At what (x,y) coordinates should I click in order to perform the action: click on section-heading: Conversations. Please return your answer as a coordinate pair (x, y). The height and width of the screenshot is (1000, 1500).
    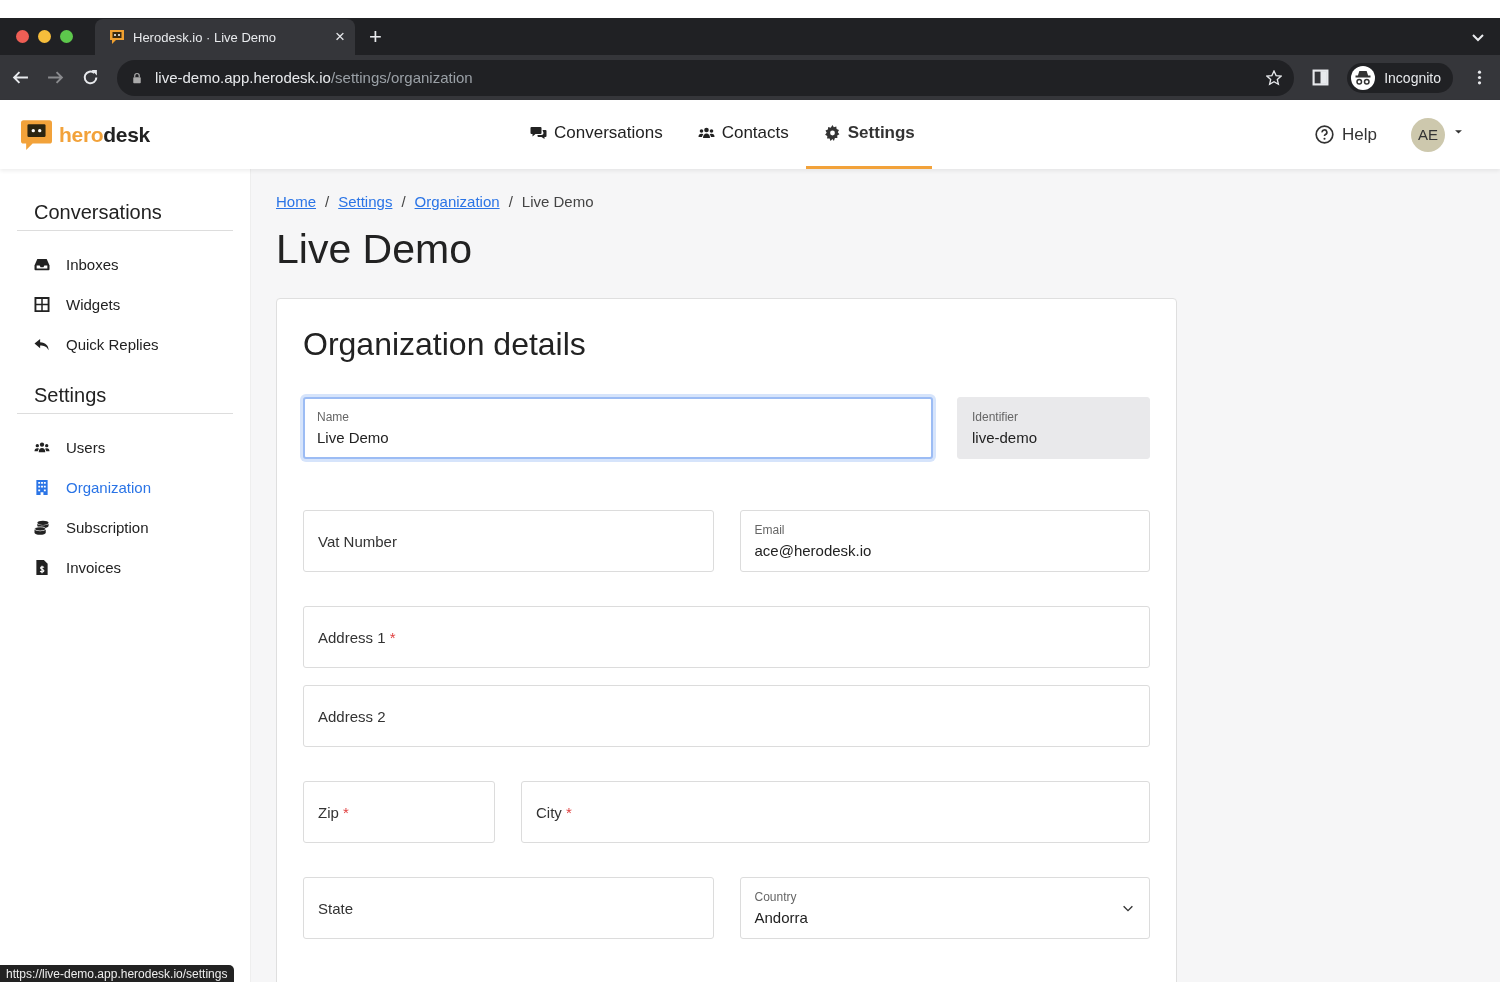
    Looking at the image, I should click on (125, 216).